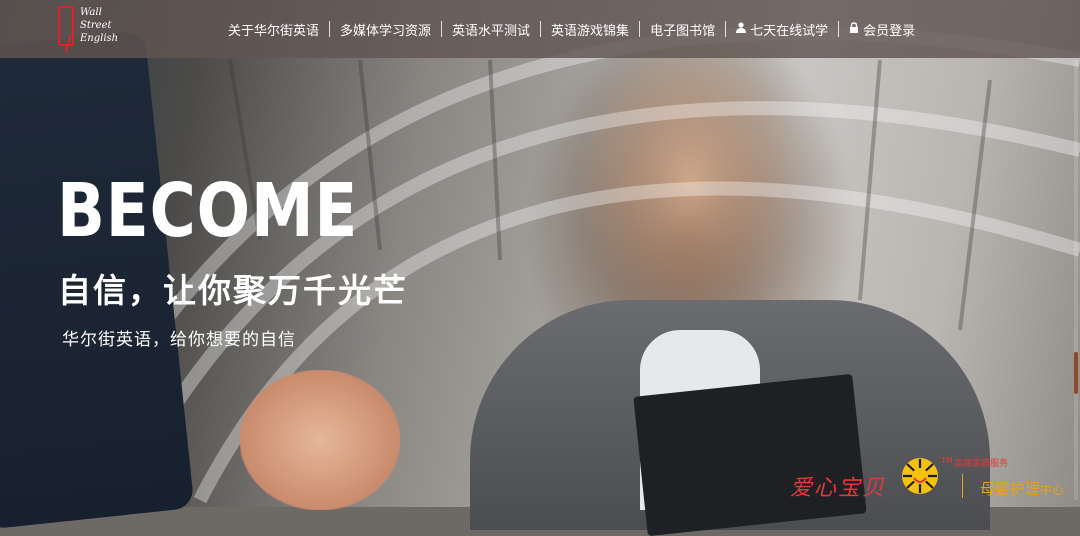 The height and width of the screenshot is (536, 1080). Describe the element at coordinates (882, 29) in the screenshot. I see `nav-item-member-login: 会员登录` at that location.